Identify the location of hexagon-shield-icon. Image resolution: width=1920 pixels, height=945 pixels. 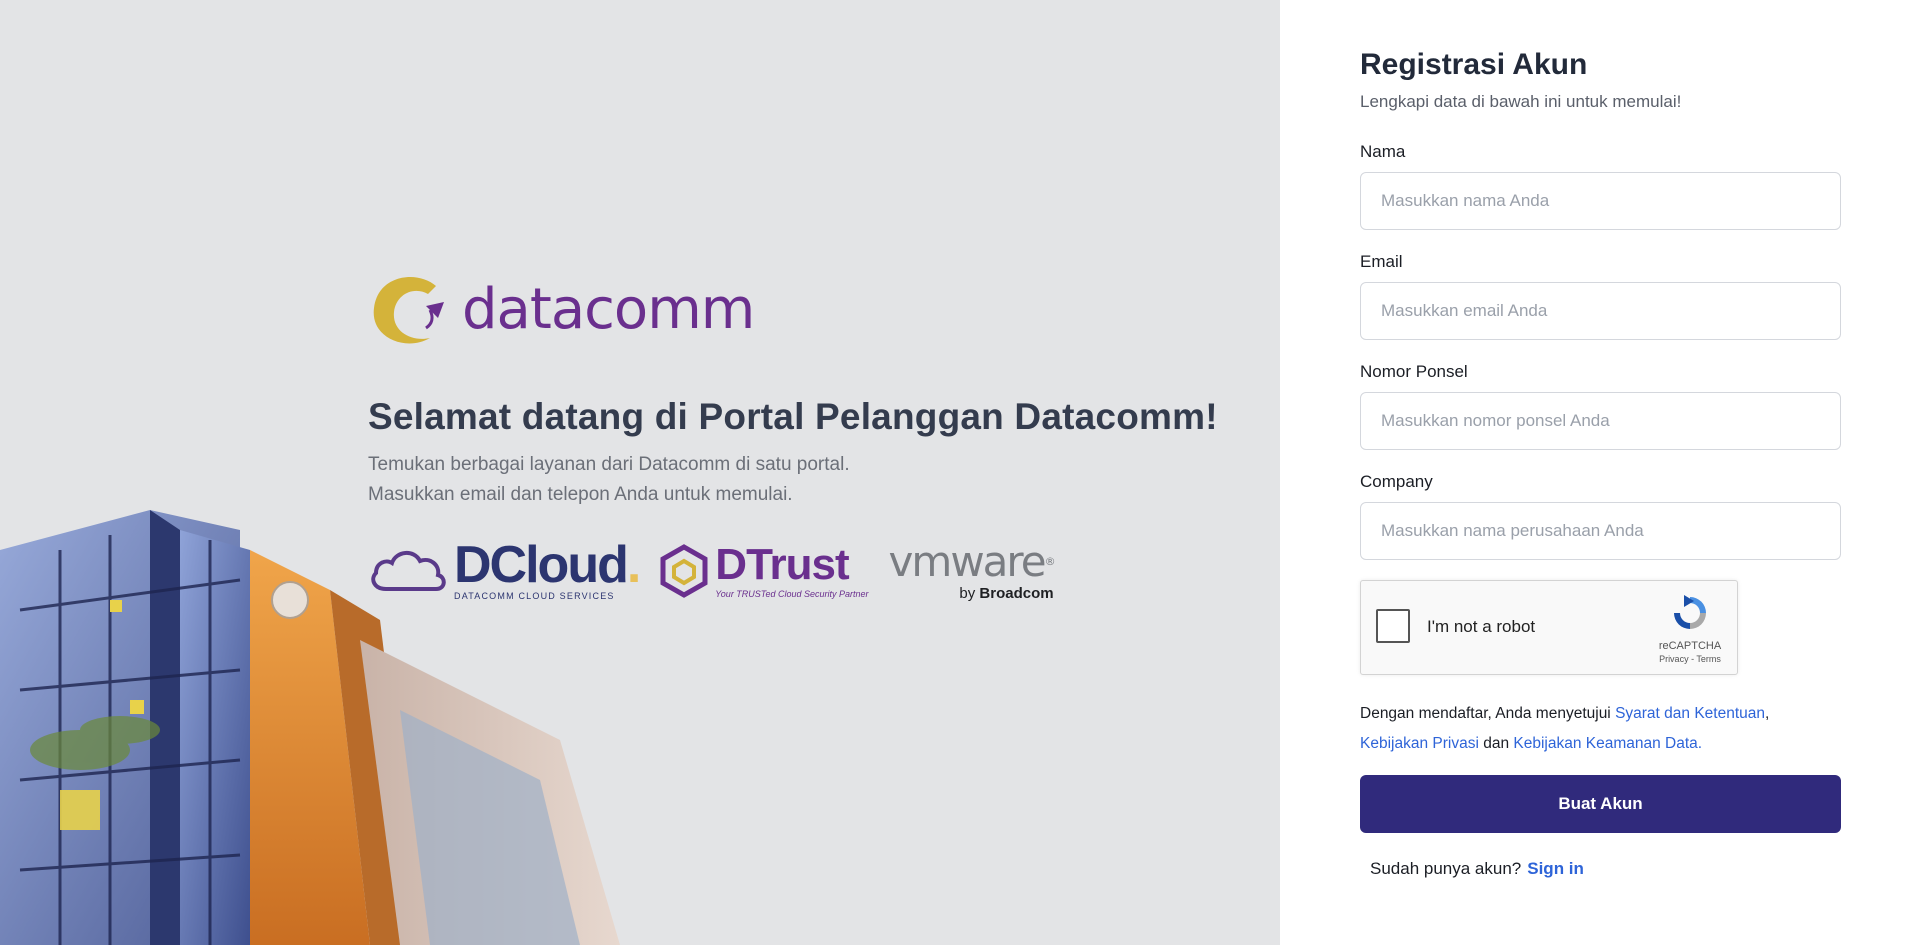
(684, 571).